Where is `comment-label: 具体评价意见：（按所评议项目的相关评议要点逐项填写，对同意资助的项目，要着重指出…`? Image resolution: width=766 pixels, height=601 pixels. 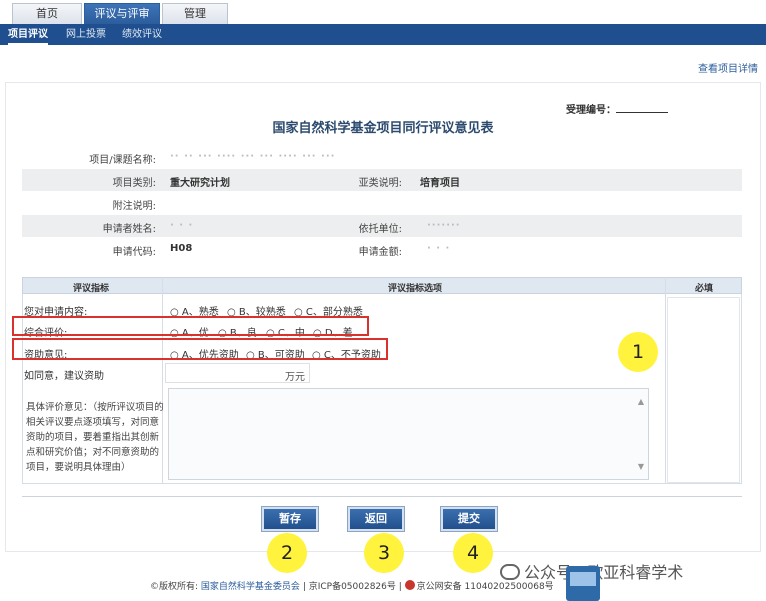 comment-label: 具体评价意见：（按所评议项目的相关评议要点逐项填写，对同意资助的项目，要着重指出… is located at coordinates (95, 437).